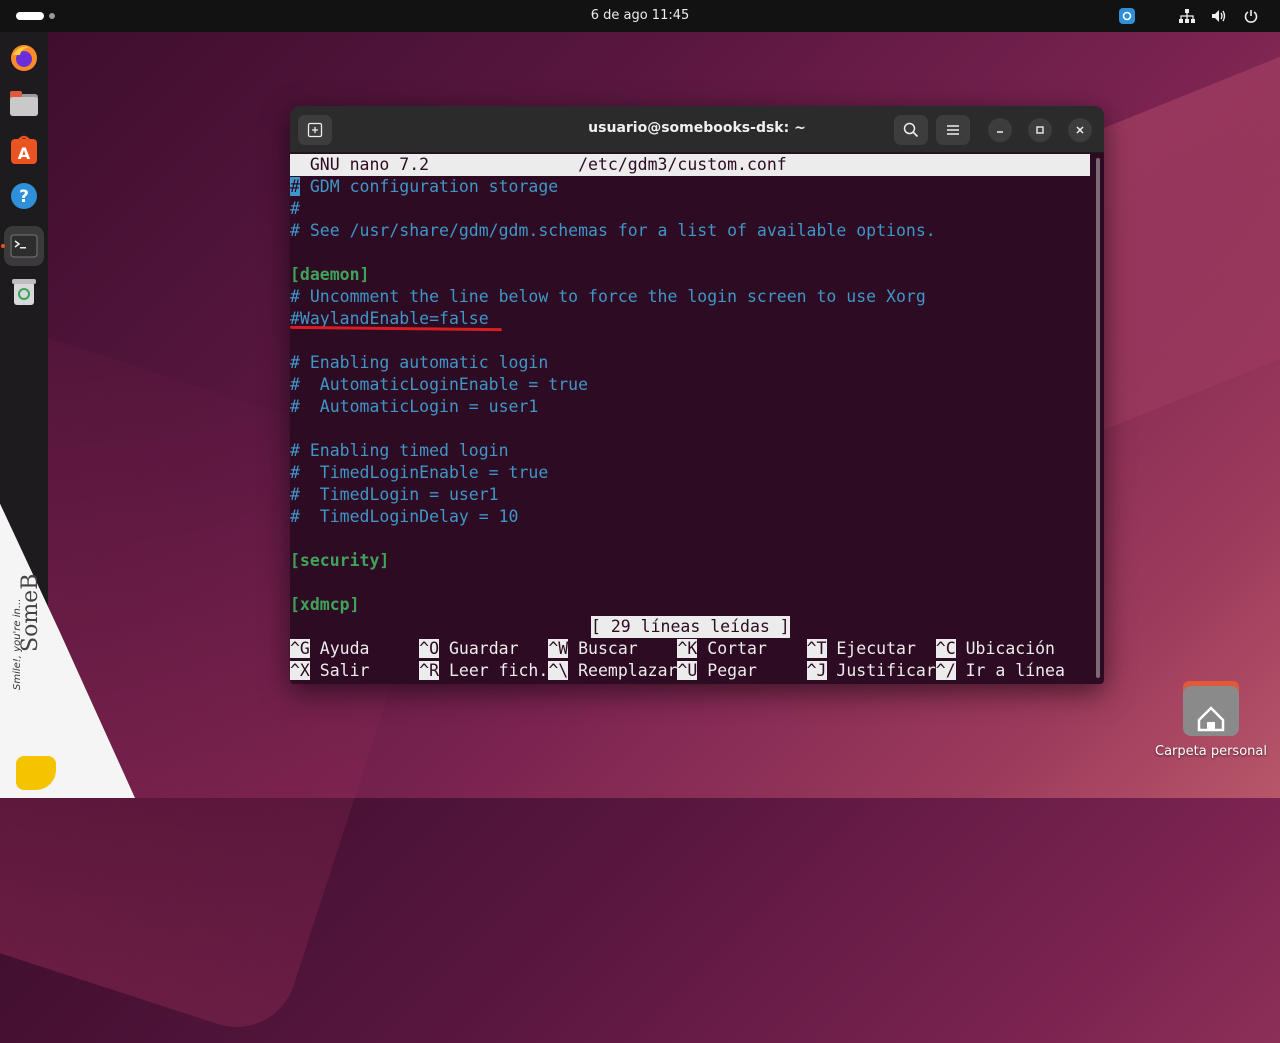  What do you see at coordinates (24, 292) in the screenshot?
I see `trash-icon` at bounding box center [24, 292].